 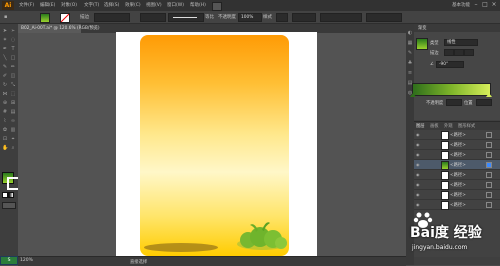 What do you see at coordinates (13, 121) in the screenshot?
I see `blend-tool-icon: ∞` at bounding box center [13, 121].